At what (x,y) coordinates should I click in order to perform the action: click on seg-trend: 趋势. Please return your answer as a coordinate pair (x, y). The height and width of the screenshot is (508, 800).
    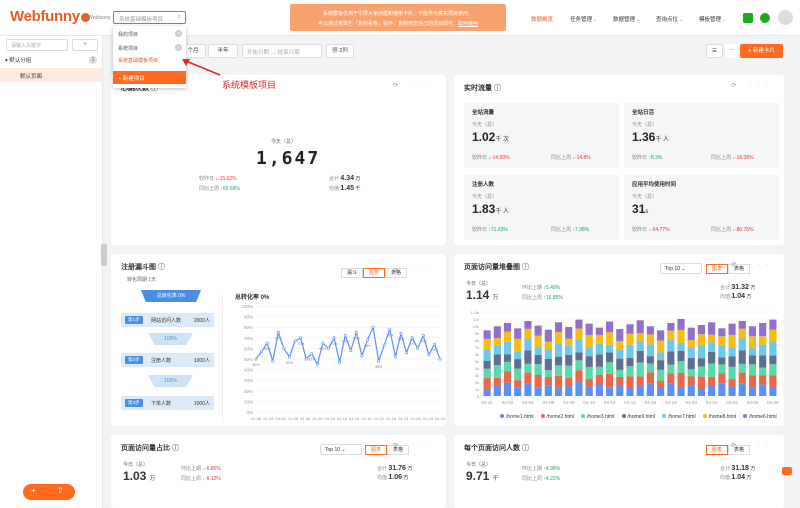
    Looking at the image, I should click on (374, 273).